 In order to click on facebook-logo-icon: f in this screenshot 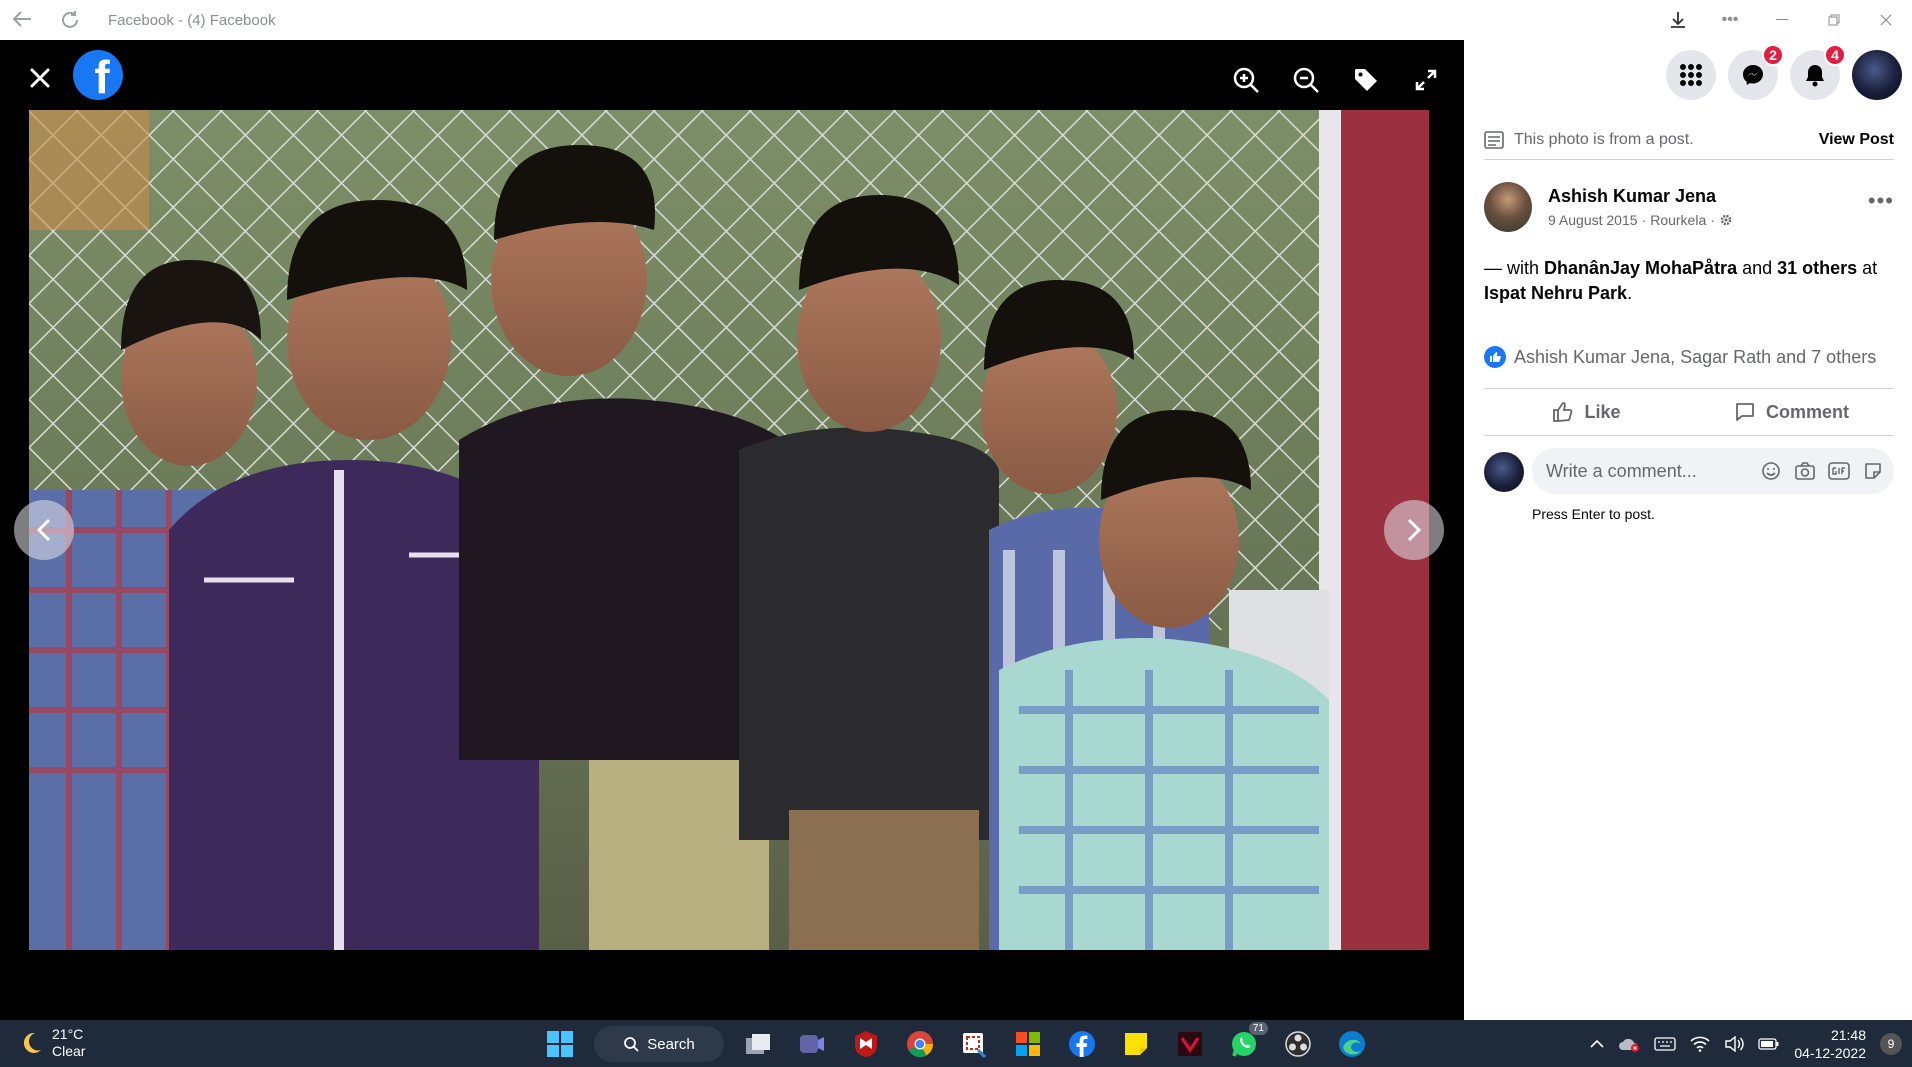, I will do `click(98, 75)`.